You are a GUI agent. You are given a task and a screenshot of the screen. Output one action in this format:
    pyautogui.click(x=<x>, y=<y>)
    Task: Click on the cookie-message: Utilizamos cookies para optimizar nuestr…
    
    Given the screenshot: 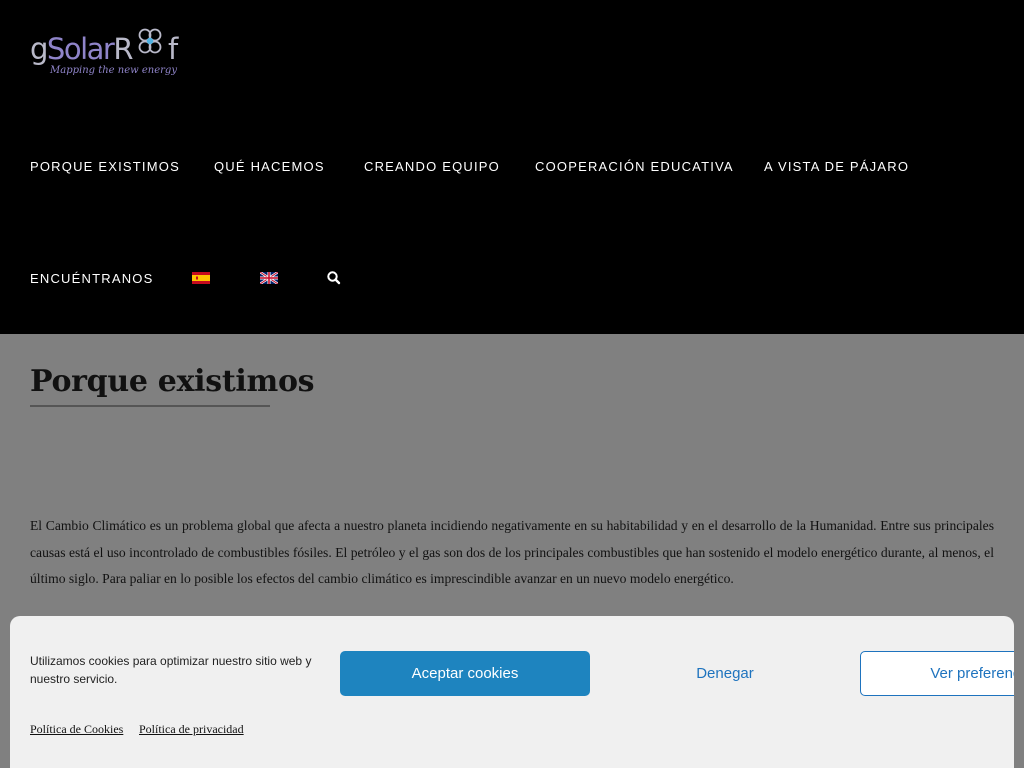 What is the action you would take?
    pyautogui.click(x=171, y=670)
    